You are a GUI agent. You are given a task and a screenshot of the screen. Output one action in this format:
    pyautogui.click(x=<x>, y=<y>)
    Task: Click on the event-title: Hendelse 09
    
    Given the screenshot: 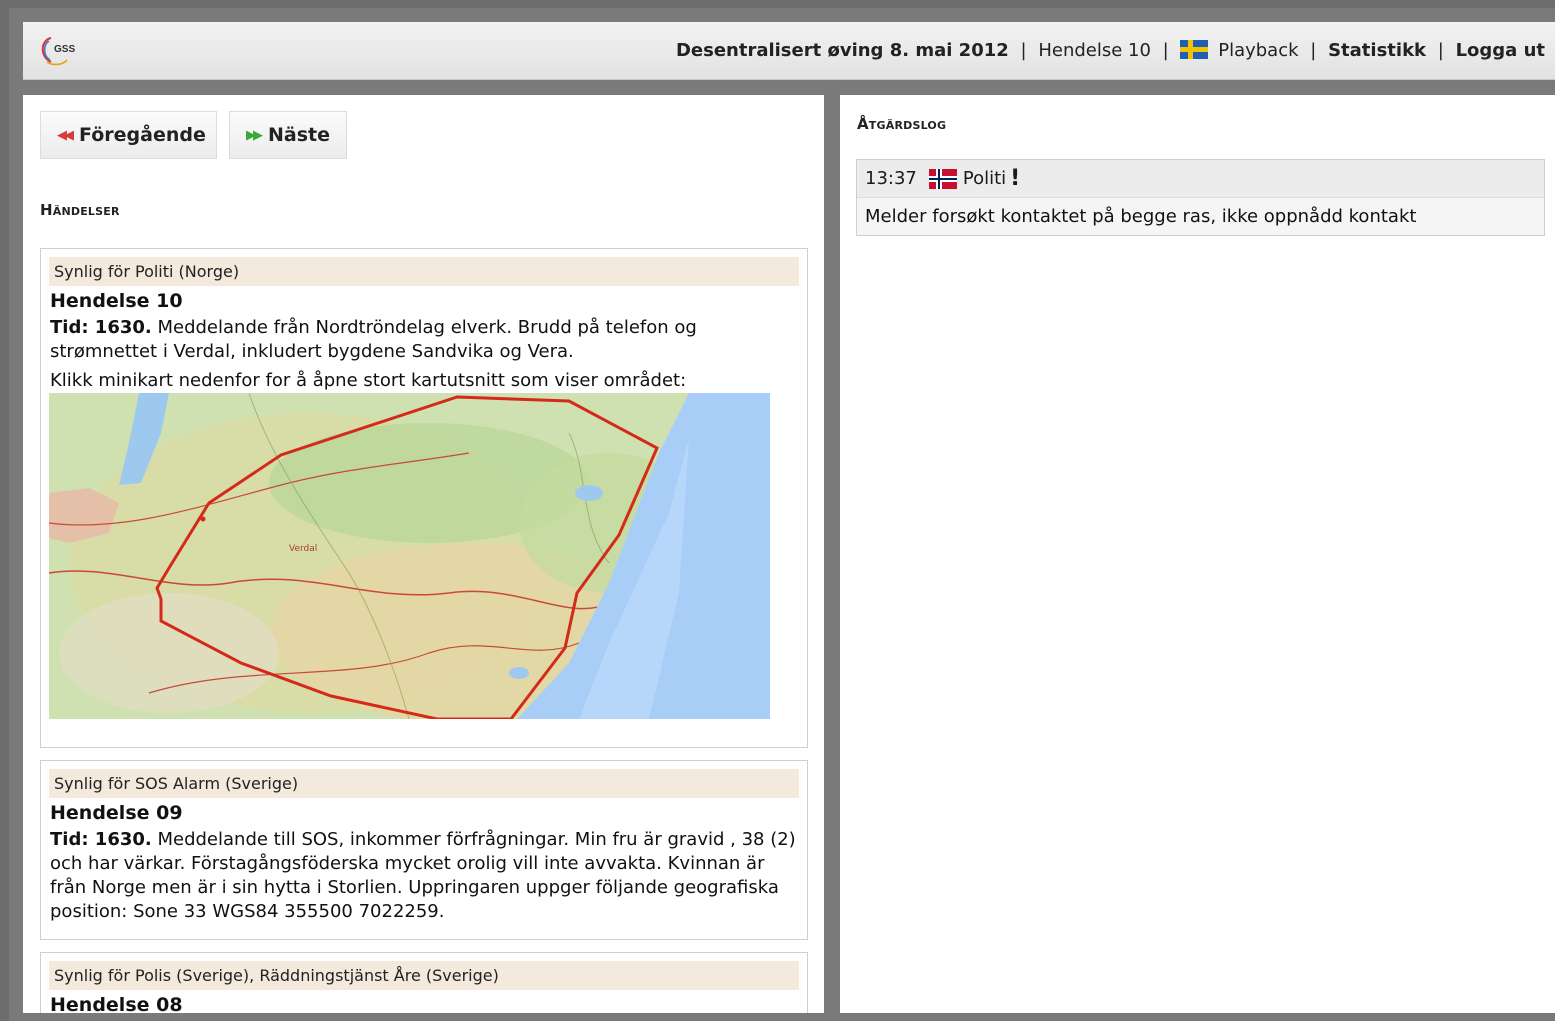 What is the action you would take?
    pyautogui.click(x=116, y=813)
    